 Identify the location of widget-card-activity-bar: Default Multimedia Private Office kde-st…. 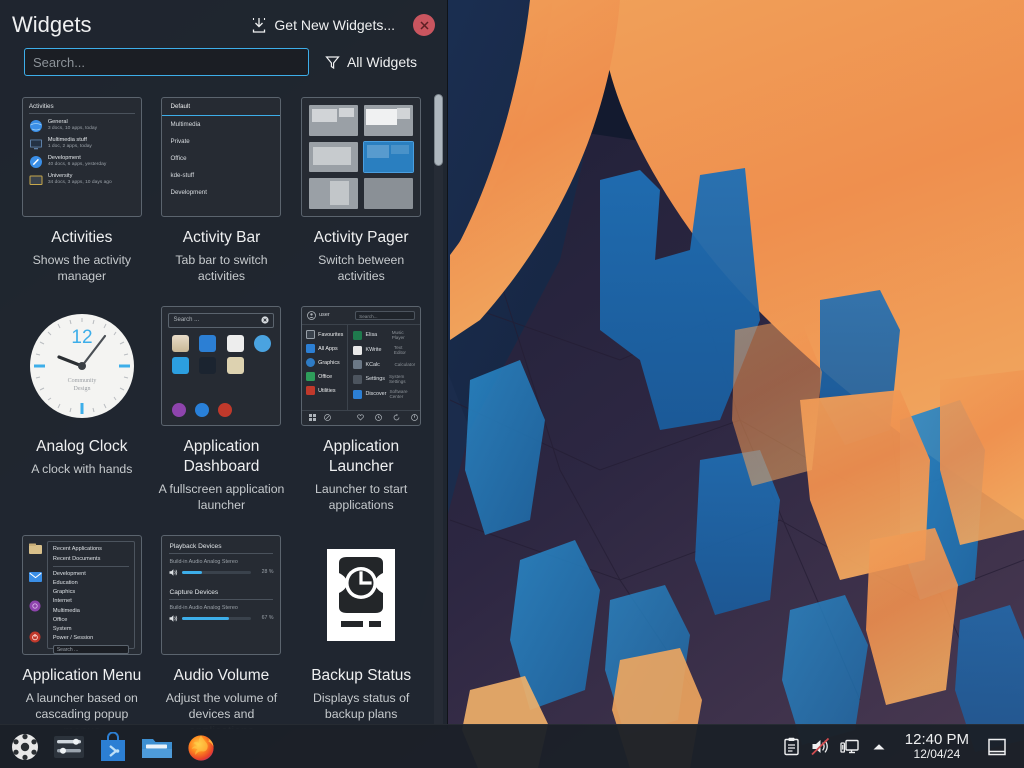
(222, 194).